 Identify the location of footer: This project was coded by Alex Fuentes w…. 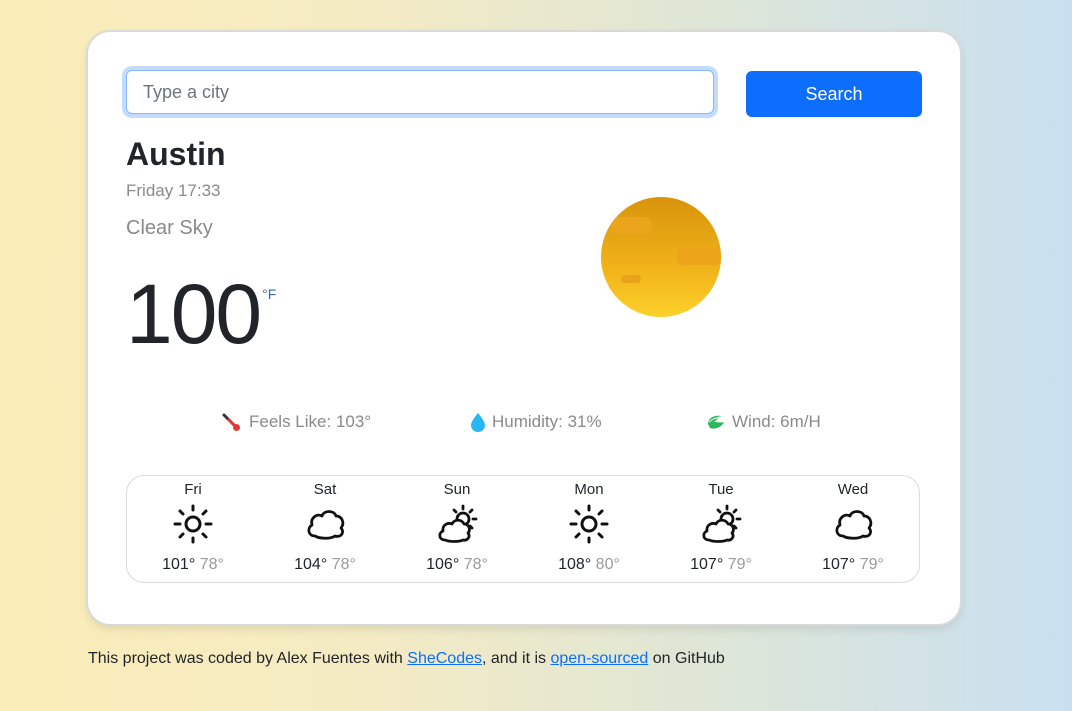
(406, 659).